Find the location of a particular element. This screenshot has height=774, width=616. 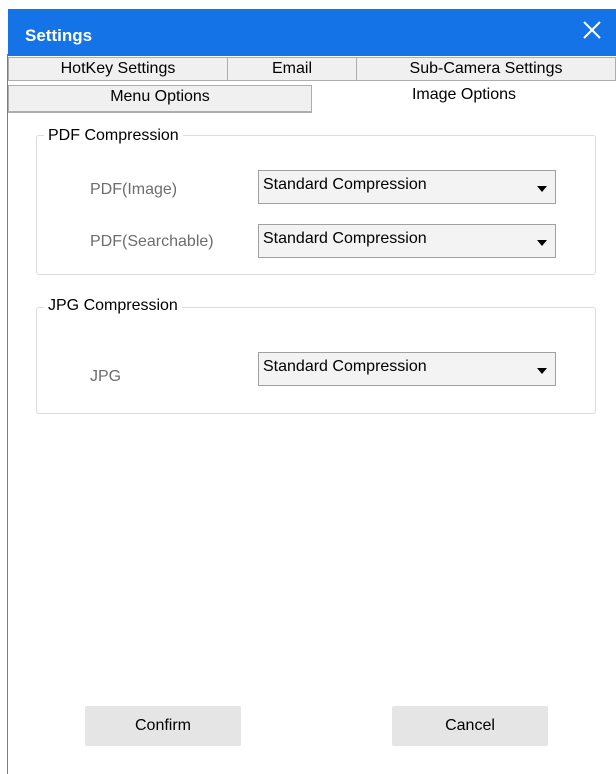

close-icon is located at coordinates (592, 30).